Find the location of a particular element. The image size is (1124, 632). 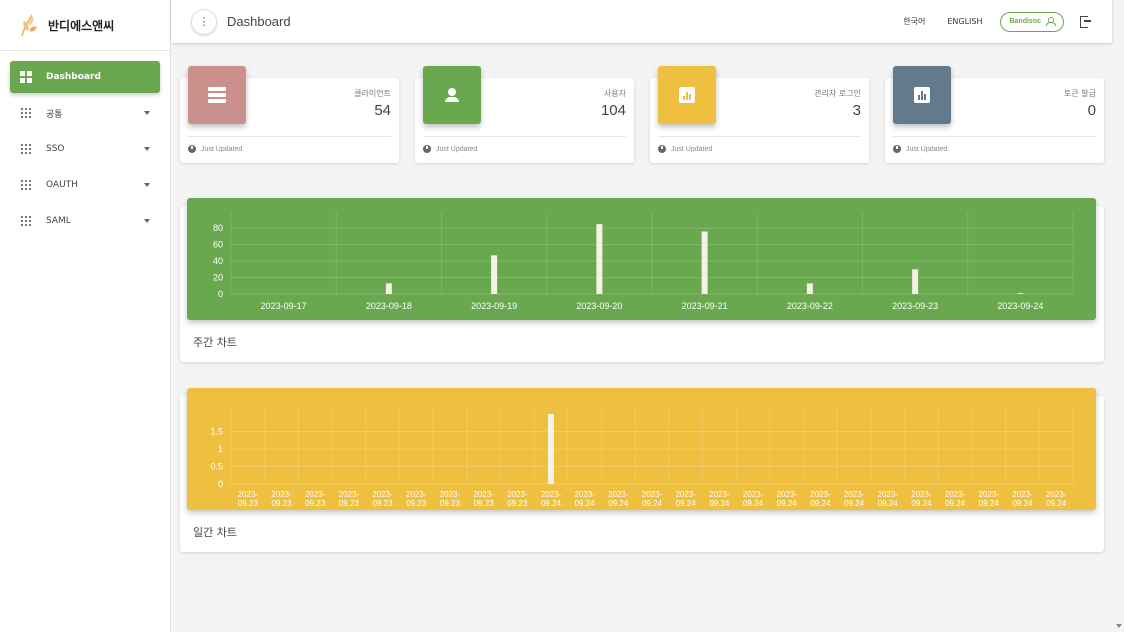

more-vertical-icon: ⋮ is located at coordinates (204, 22).